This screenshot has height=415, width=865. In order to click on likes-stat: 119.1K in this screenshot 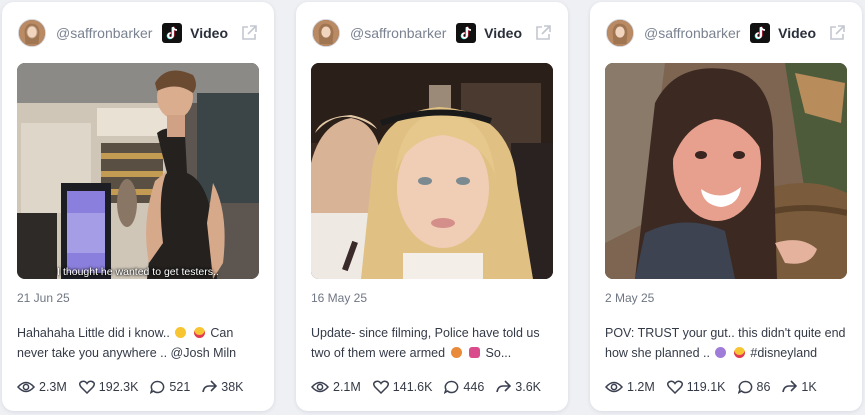, I will do `click(696, 387)`.